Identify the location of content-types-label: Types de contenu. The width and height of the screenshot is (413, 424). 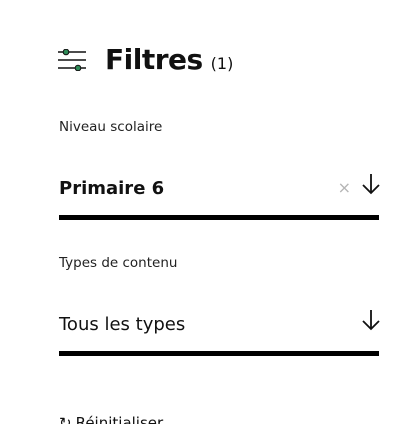
(118, 263).